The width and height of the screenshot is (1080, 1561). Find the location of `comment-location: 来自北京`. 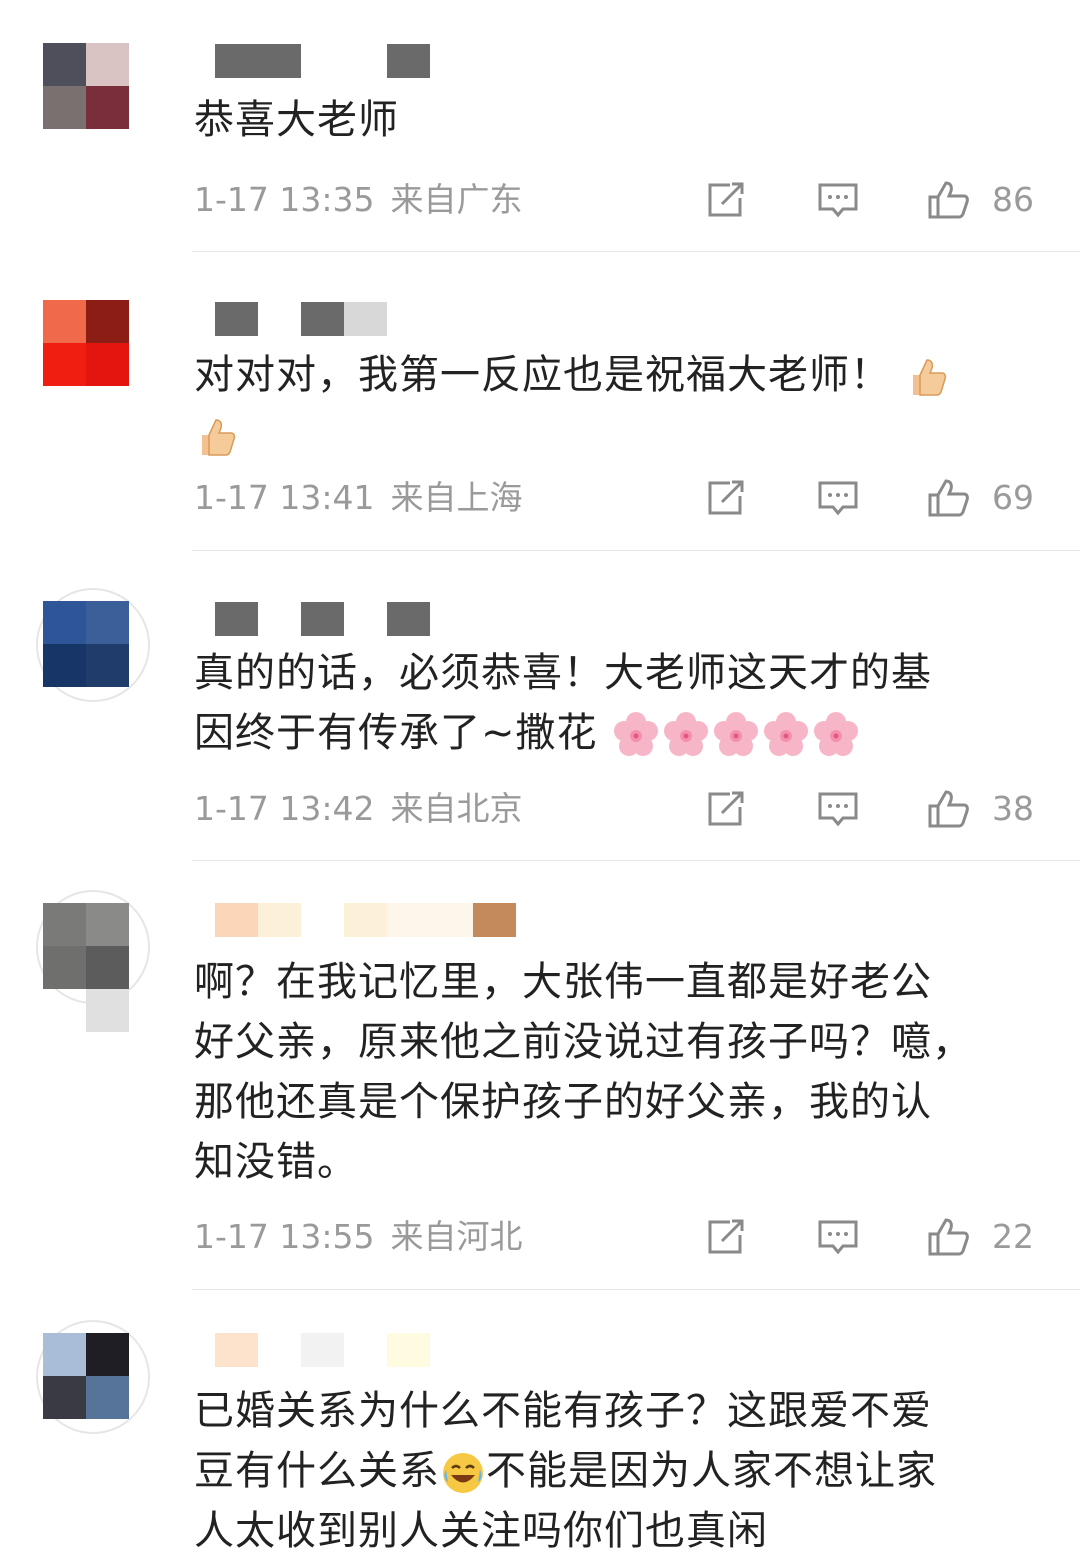

comment-location: 来自北京 is located at coordinates (456, 808).